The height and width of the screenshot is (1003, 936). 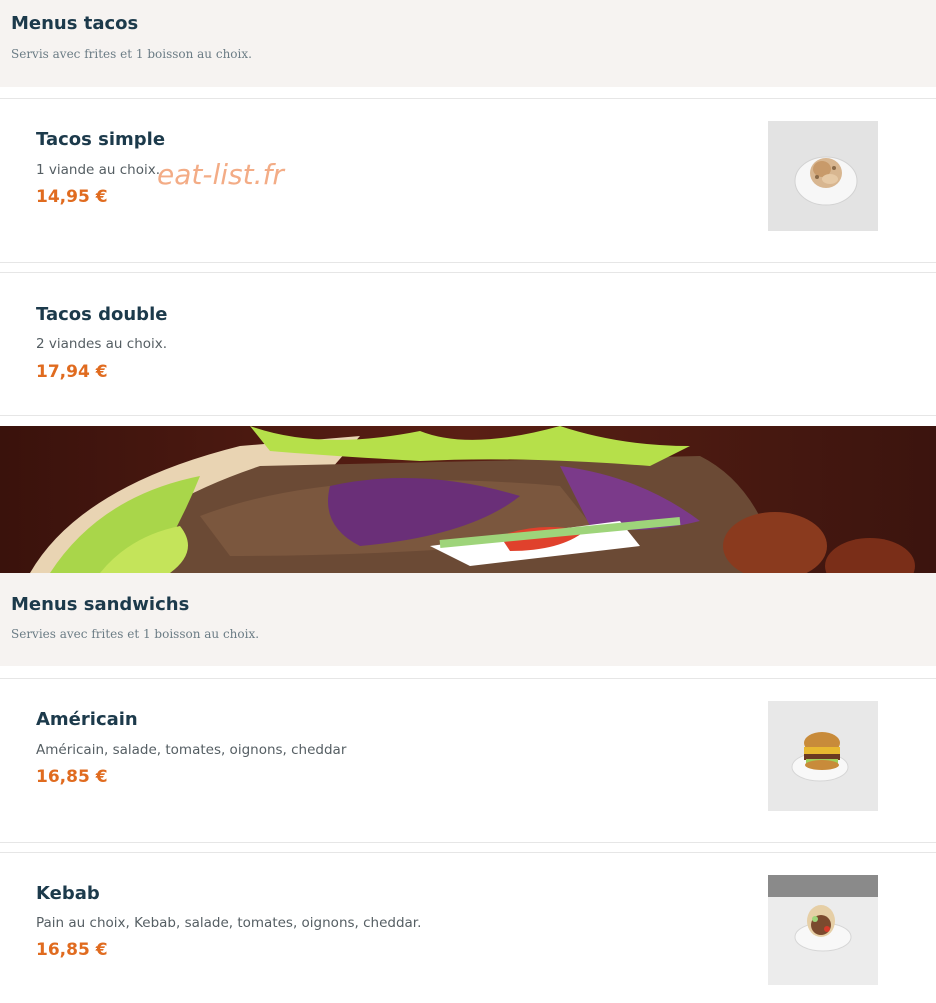 What do you see at coordinates (102, 344) in the screenshot?
I see `item-description: 2 viandes au choix.` at bounding box center [102, 344].